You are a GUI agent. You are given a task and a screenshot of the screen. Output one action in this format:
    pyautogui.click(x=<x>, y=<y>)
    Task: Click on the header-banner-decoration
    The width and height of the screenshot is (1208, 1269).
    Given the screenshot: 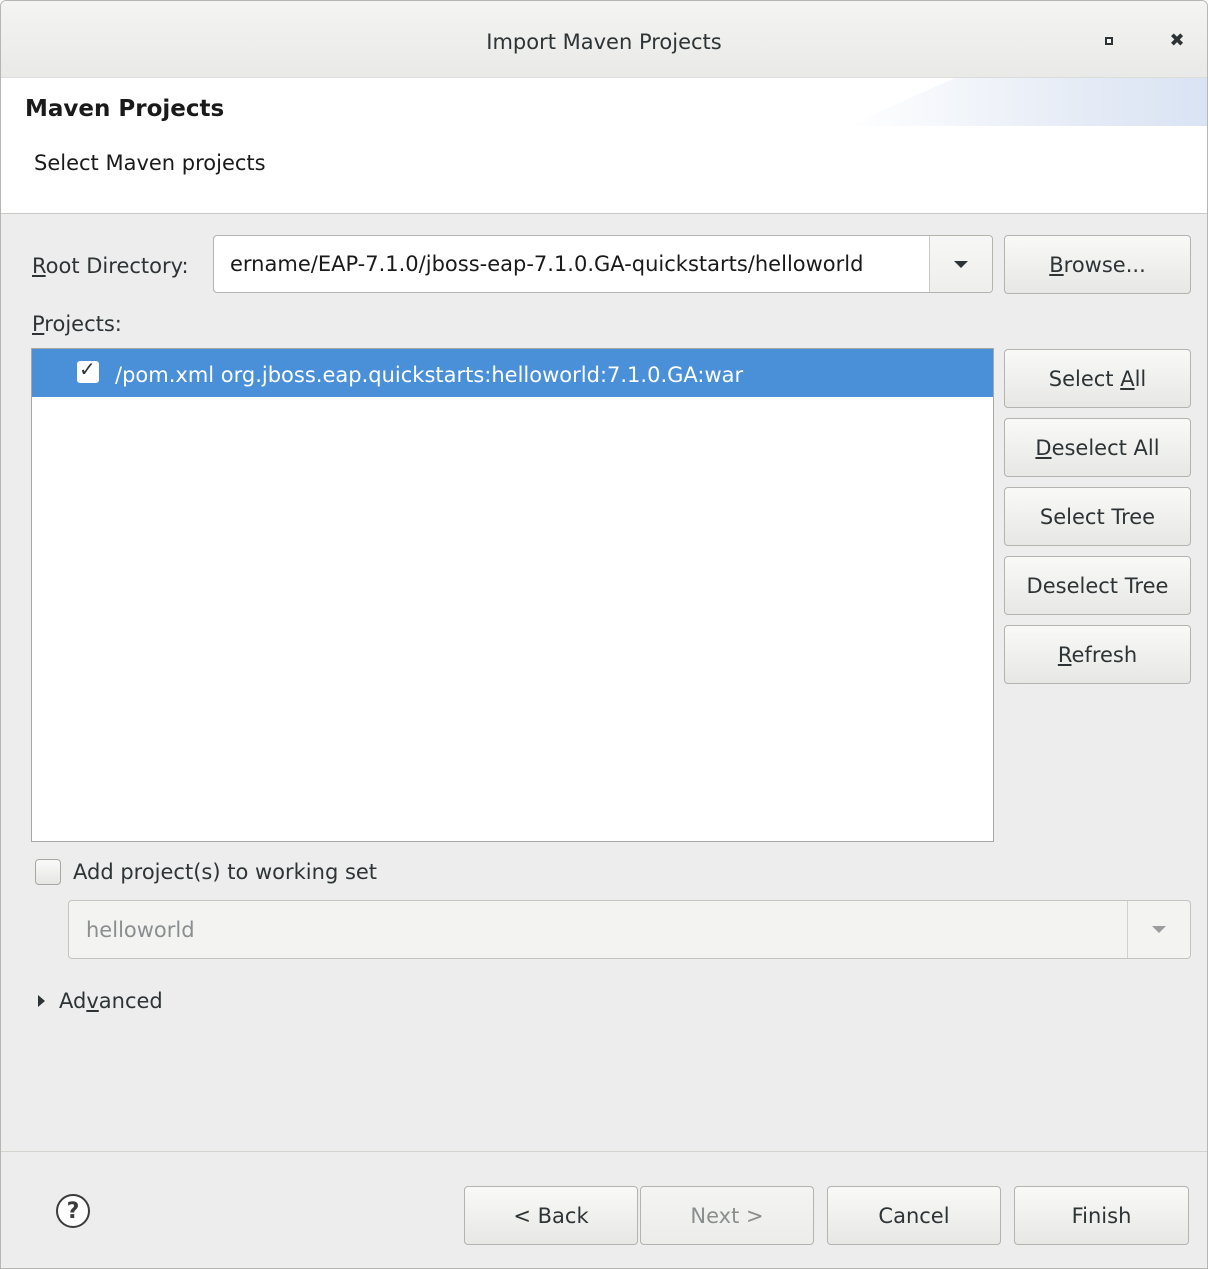 What is the action you would take?
    pyautogui.click(x=1027, y=102)
    